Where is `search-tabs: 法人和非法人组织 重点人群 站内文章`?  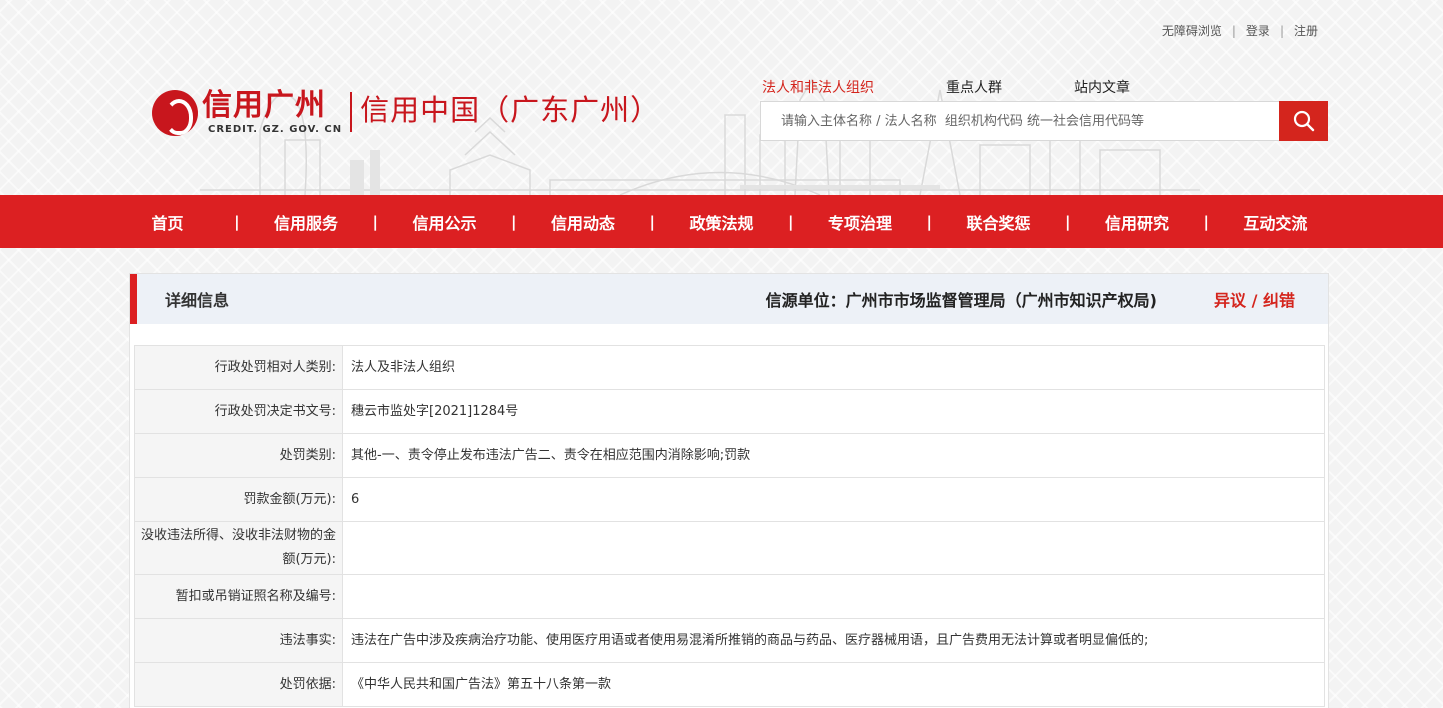
search-tabs: 法人和非法人组织 重点人群 站内文章 is located at coordinates (982, 87).